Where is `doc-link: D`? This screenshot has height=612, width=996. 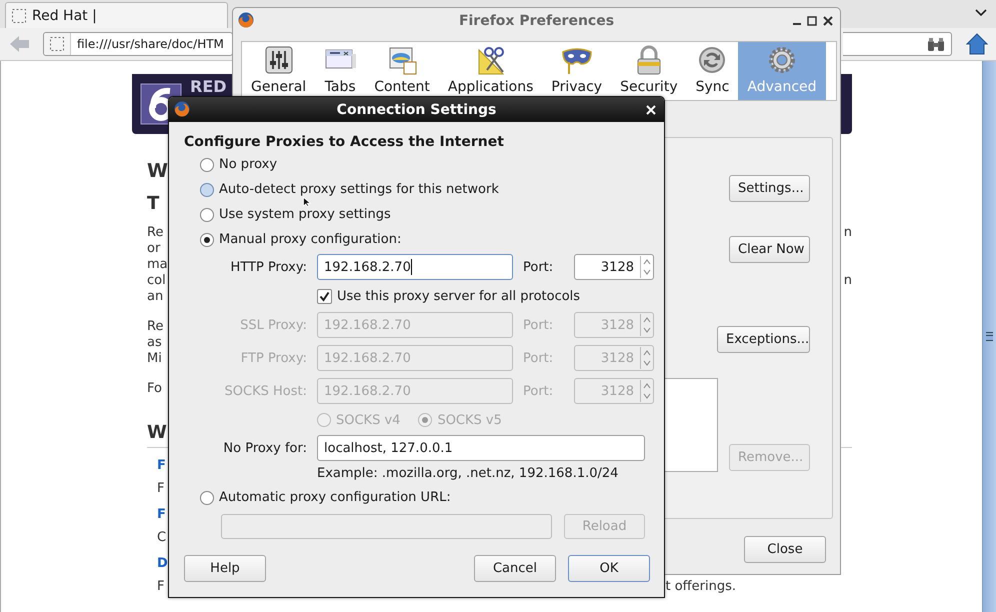 doc-link: D is located at coordinates (162, 564).